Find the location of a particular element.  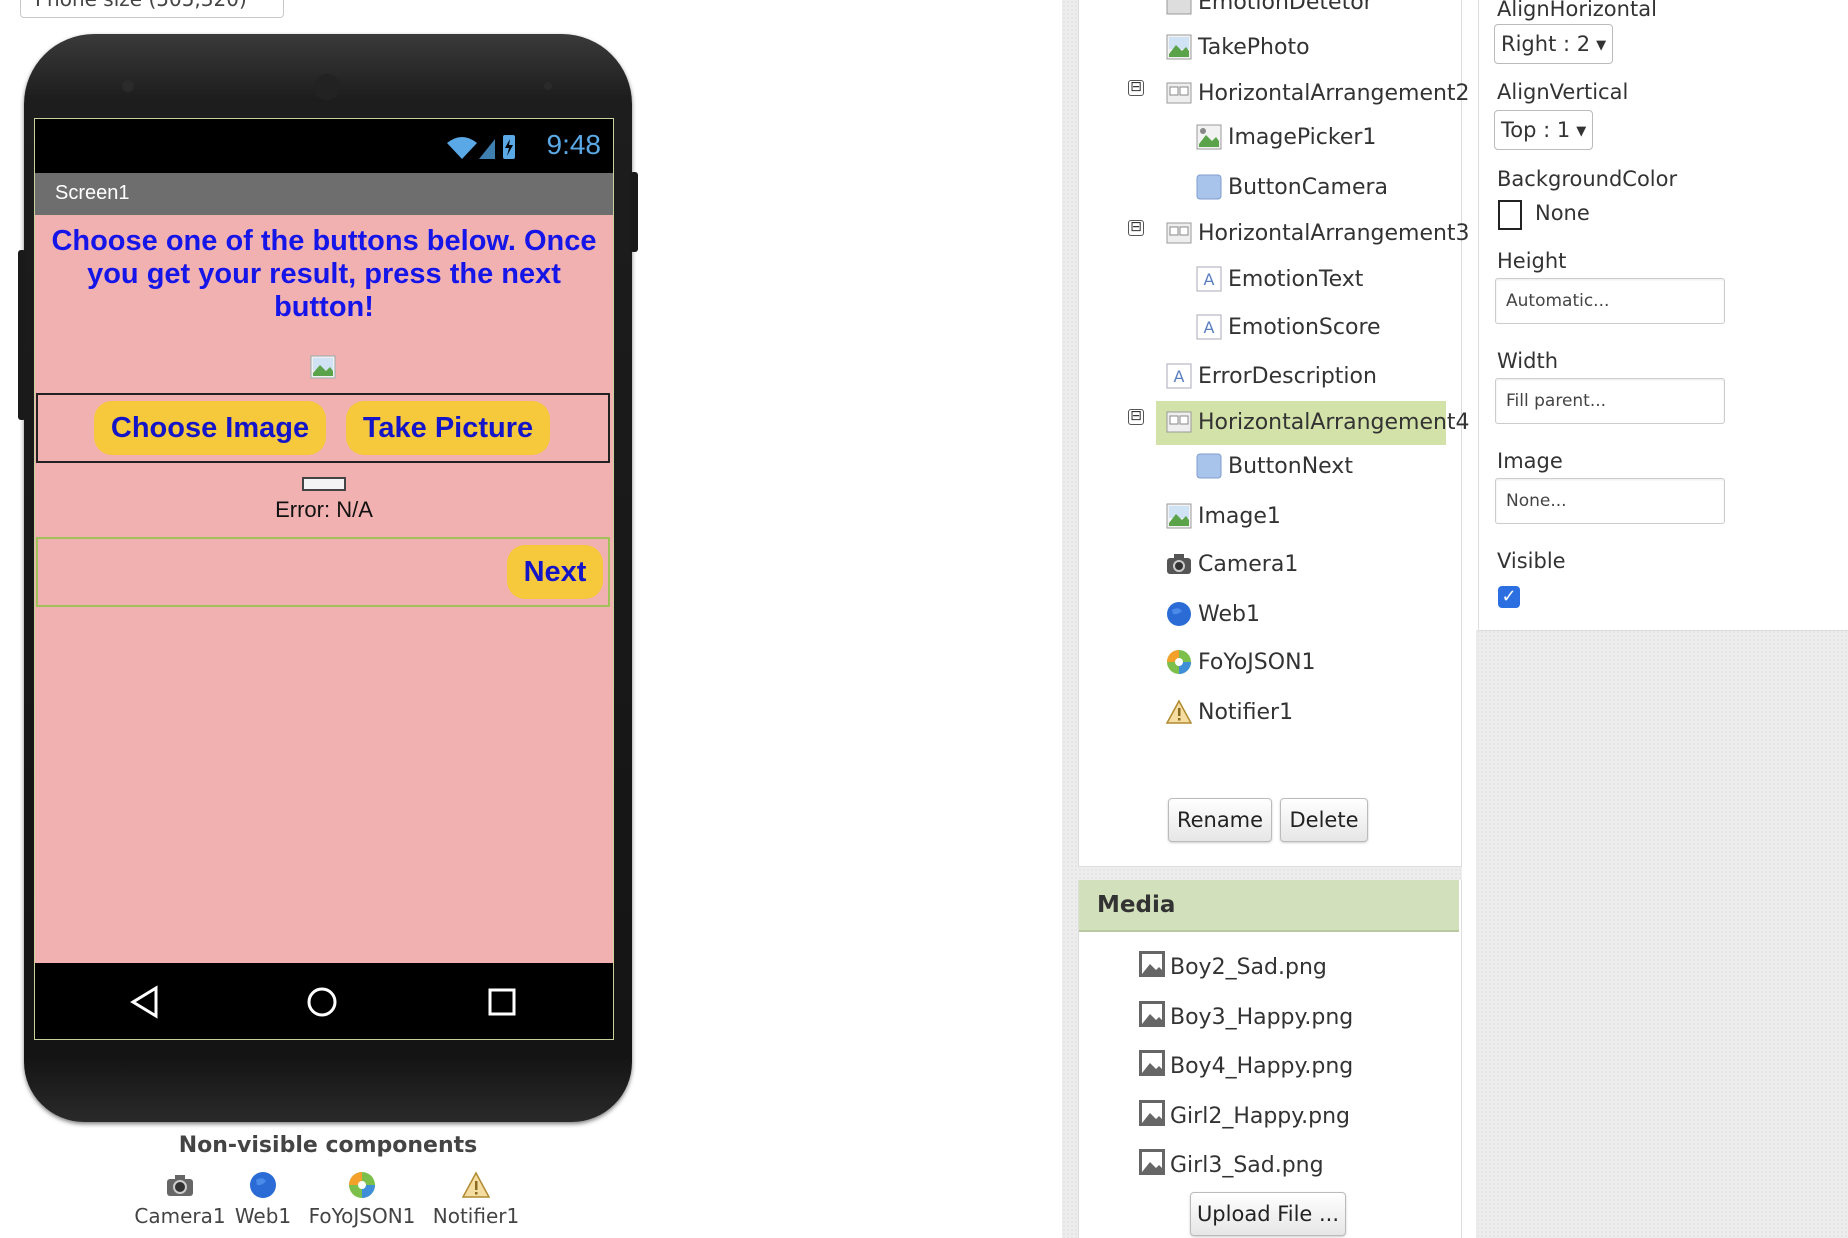

camera-icon is located at coordinates (1179, 564).